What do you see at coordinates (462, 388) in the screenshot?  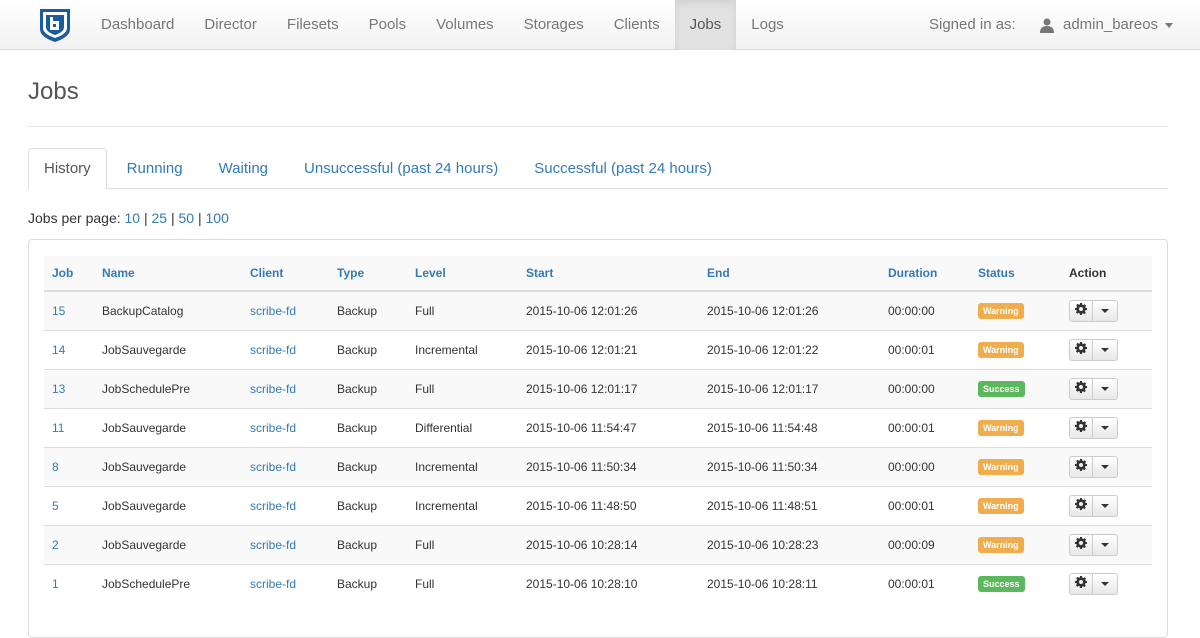 I see `job-level-cell: Full` at bounding box center [462, 388].